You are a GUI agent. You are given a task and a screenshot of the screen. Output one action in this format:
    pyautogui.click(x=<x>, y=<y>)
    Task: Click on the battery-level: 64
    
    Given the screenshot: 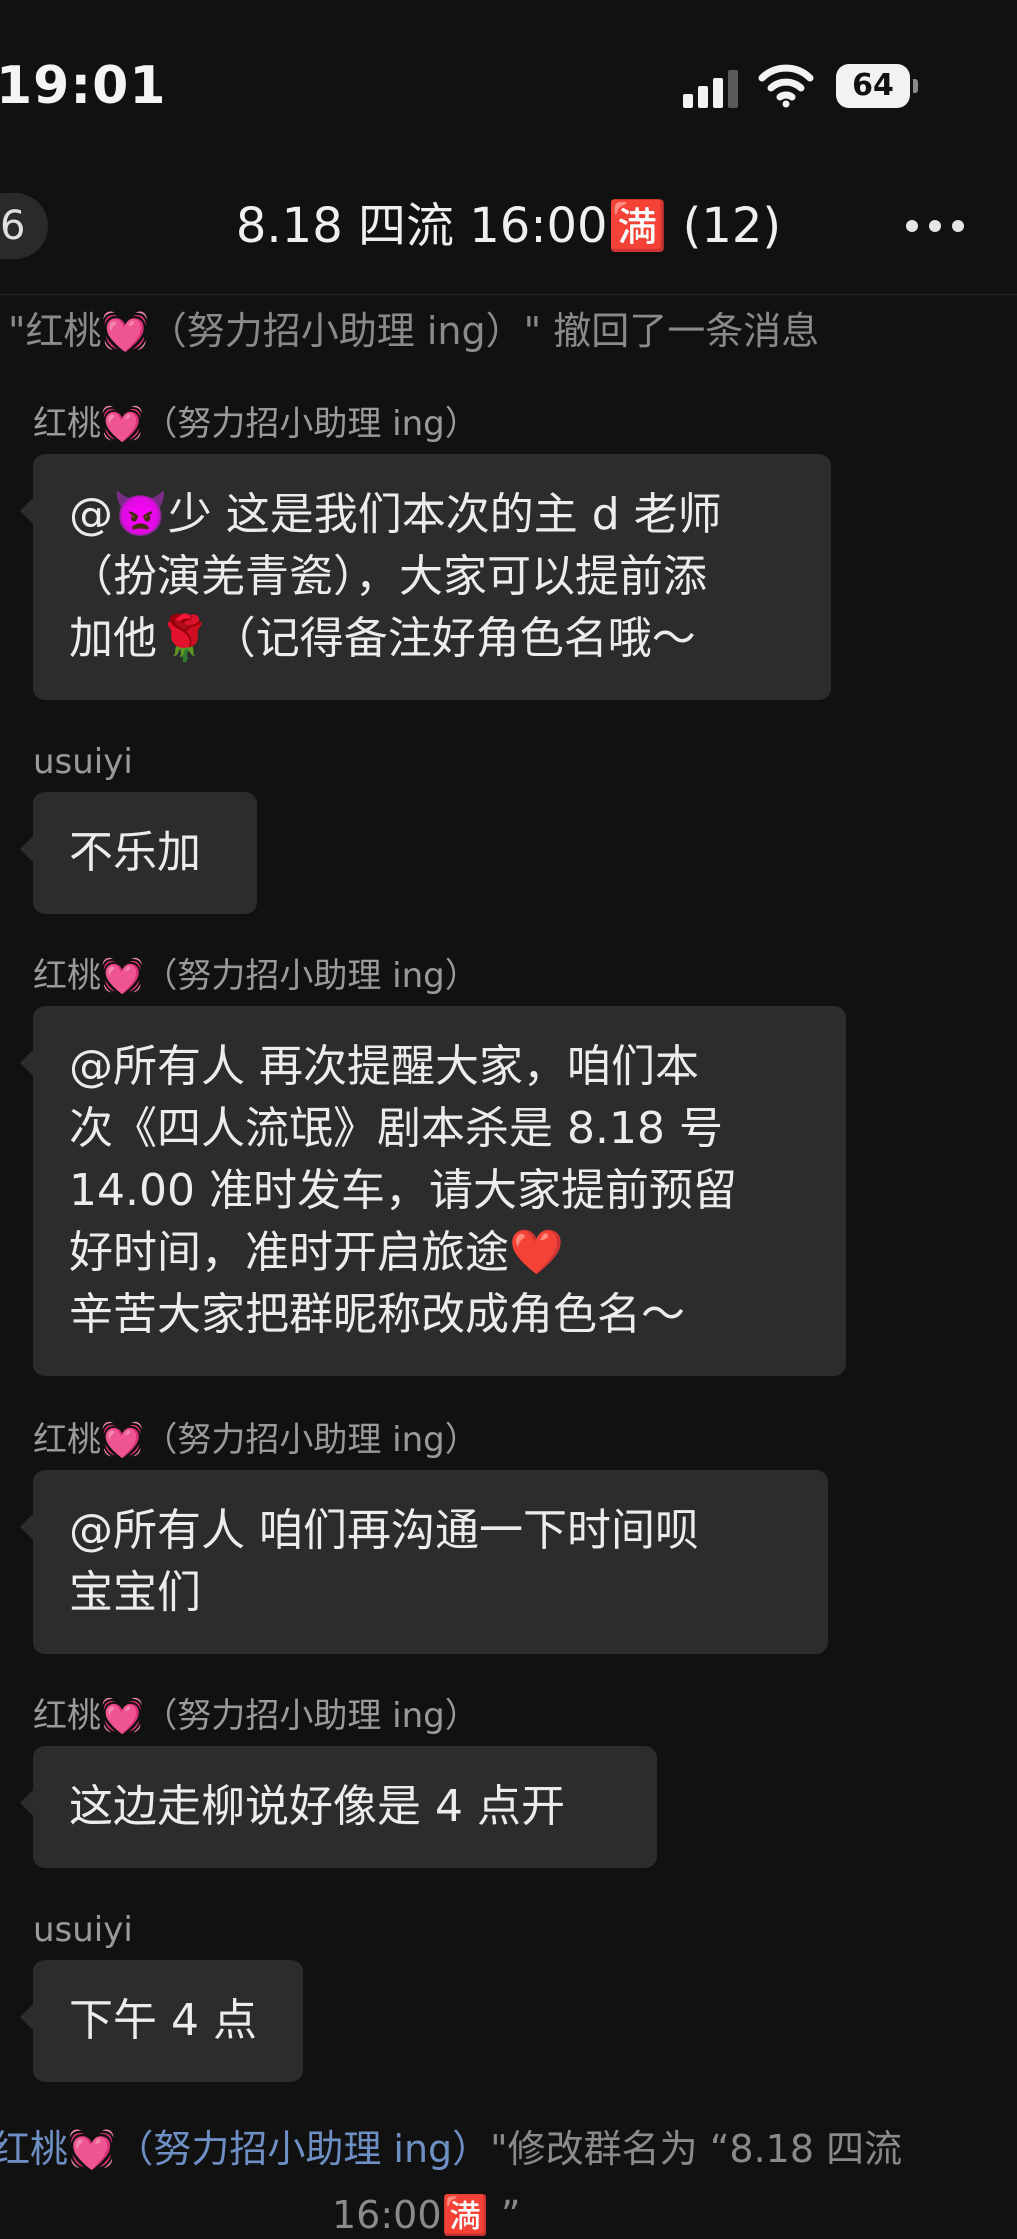 What is the action you would take?
    pyautogui.click(x=873, y=85)
    